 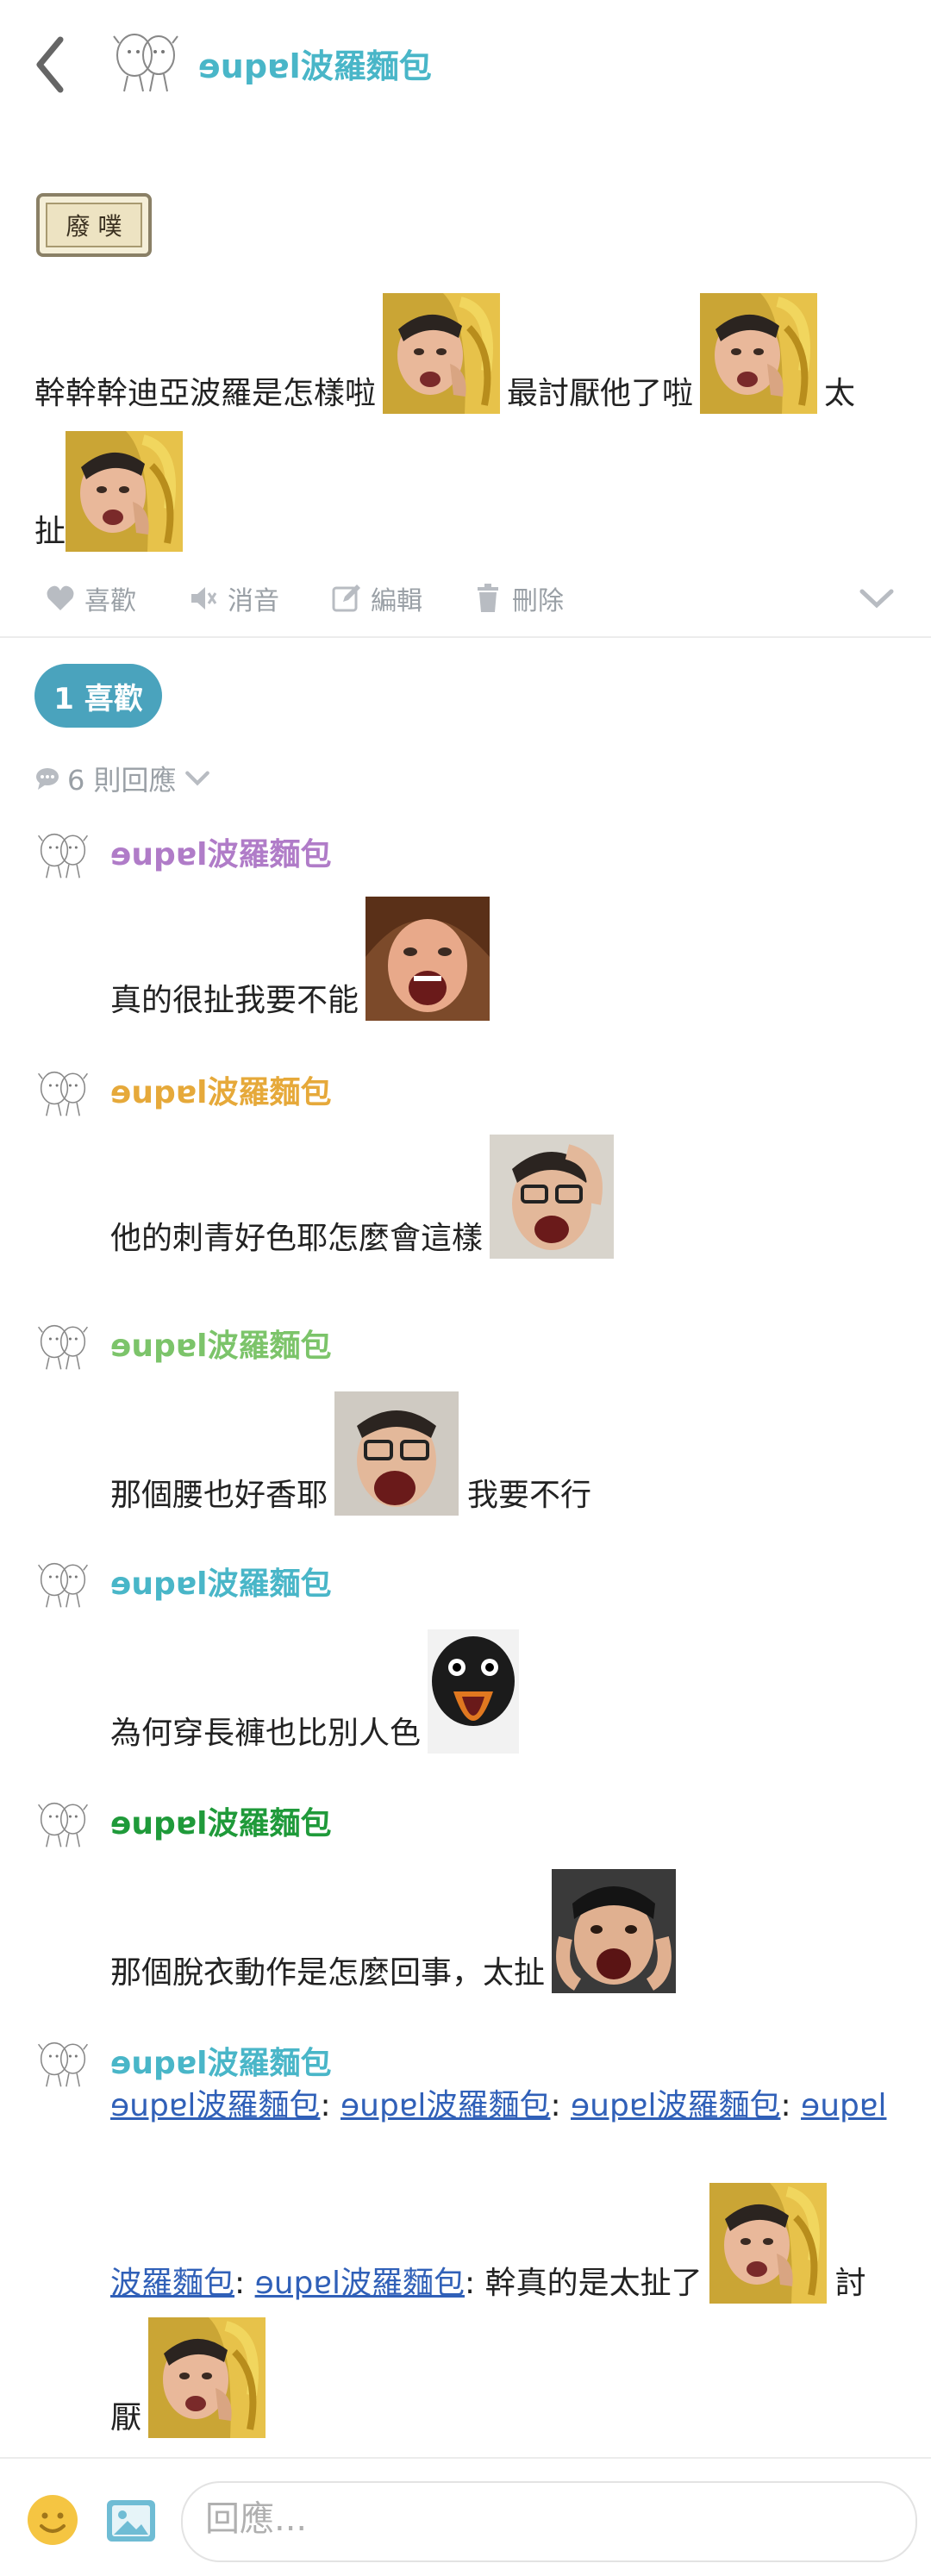 I want to click on comment-text: : 幹真的是太扯了, so click(x=584, y=2283).